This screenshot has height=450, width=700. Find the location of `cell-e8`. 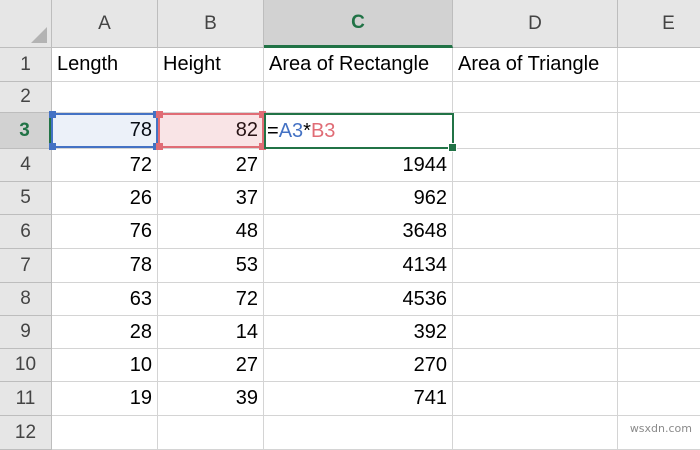

cell-e8 is located at coordinates (659, 299).